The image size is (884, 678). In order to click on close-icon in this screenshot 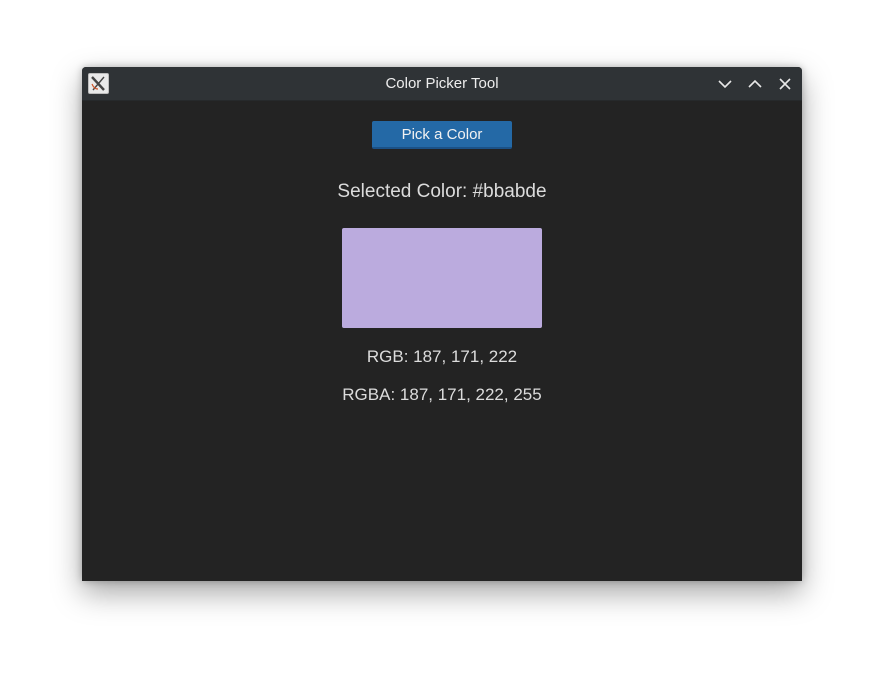, I will do `click(785, 84)`.